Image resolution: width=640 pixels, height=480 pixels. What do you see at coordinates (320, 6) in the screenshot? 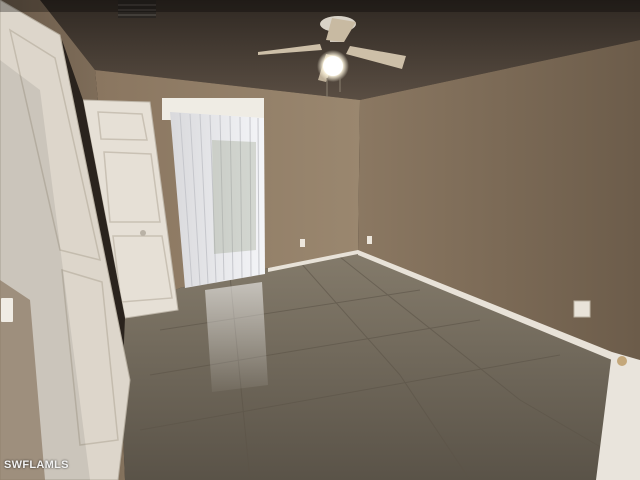
I see `vignette` at bounding box center [320, 6].